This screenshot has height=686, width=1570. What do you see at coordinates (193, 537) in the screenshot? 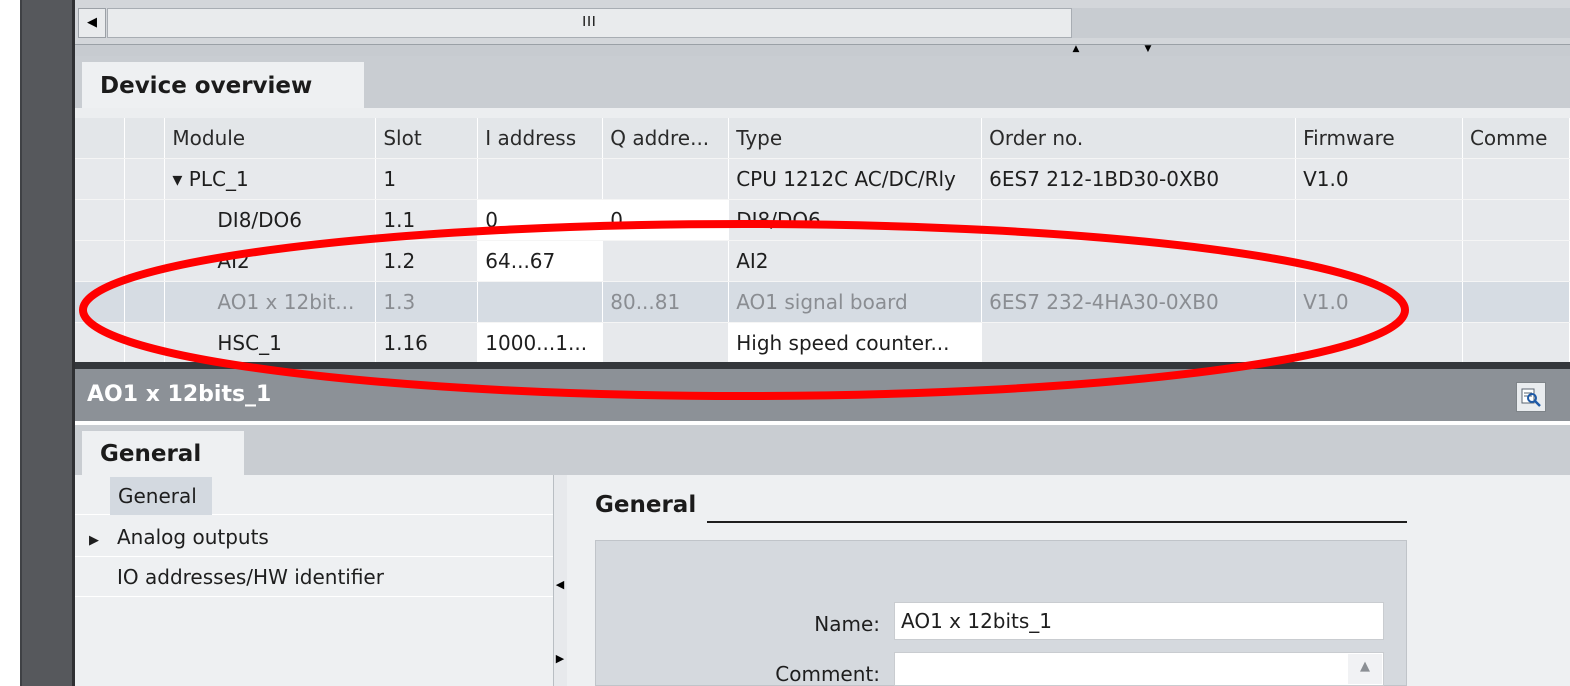
I see `nav-item-label: Analog outputs` at bounding box center [193, 537].